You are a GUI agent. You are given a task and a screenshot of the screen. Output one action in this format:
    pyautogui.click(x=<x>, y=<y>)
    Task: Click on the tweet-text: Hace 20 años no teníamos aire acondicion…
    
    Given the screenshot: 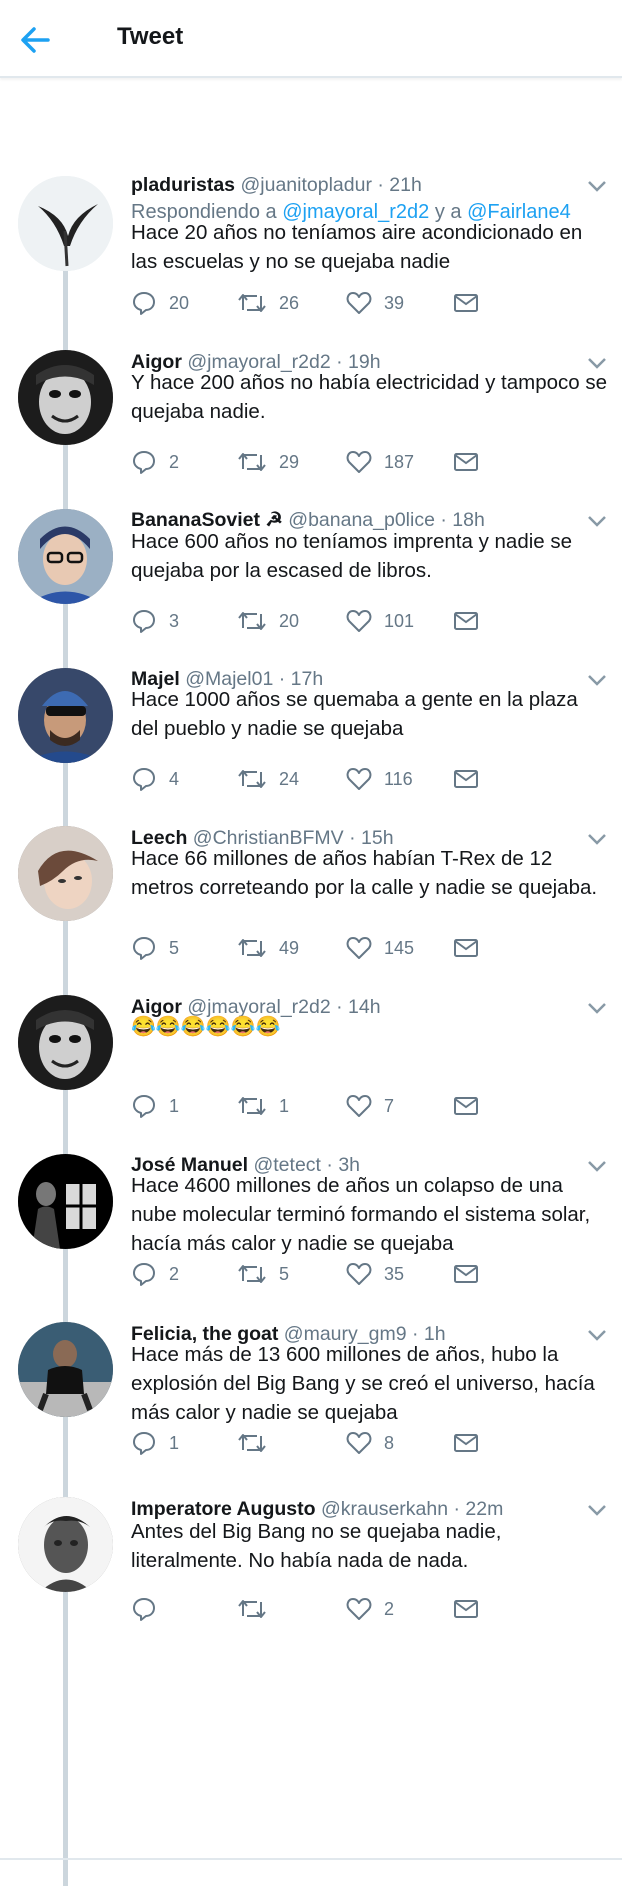 What is the action you would take?
    pyautogui.click(x=357, y=247)
    